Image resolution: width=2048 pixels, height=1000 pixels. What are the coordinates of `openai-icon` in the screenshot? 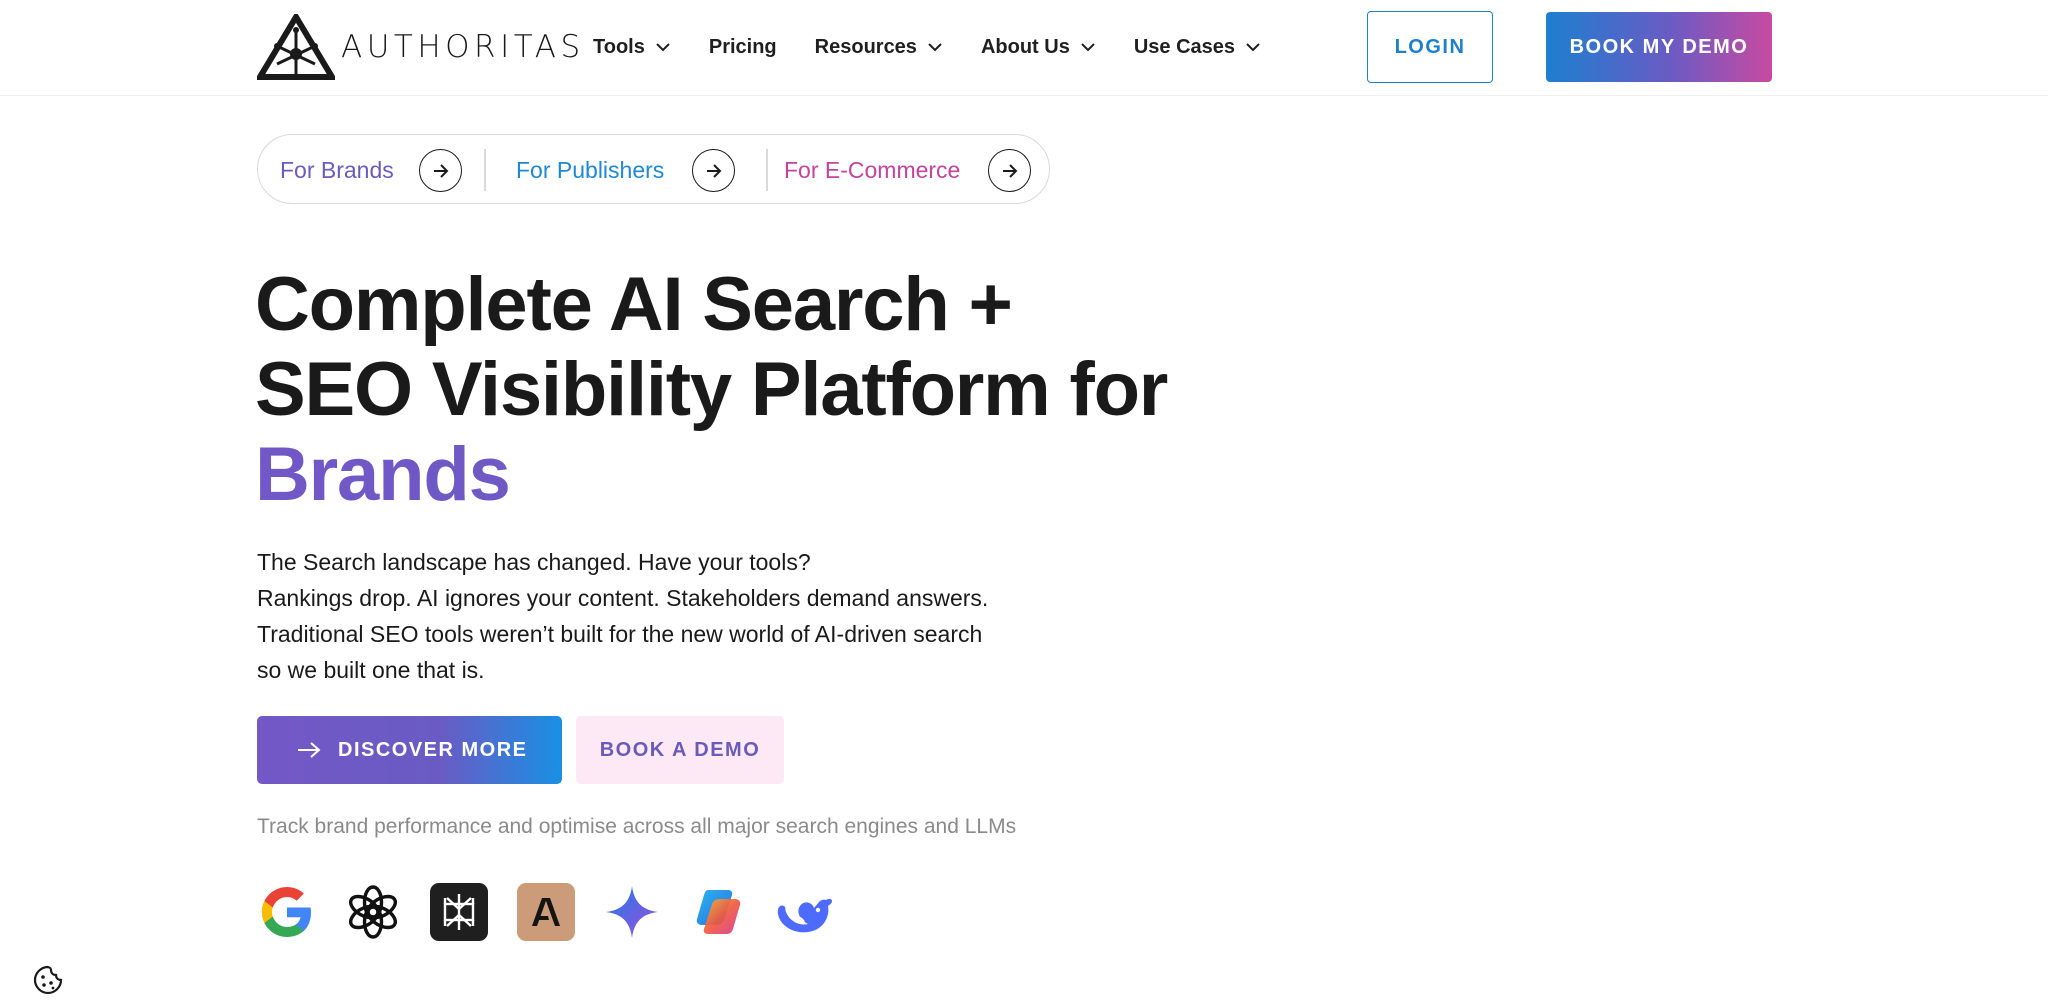 It's located at (373, 912).